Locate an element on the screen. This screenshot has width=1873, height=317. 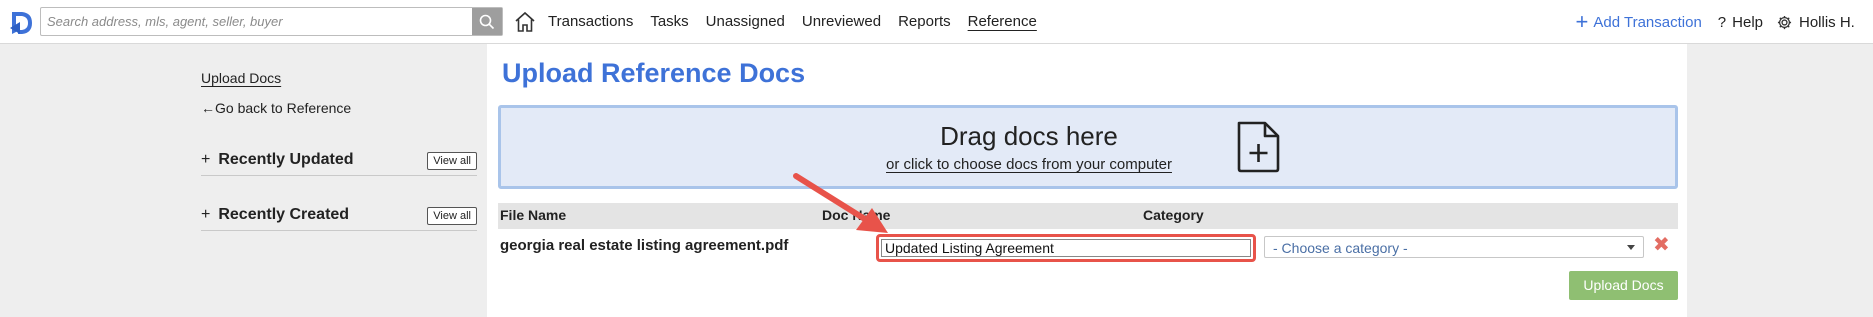
search-icon is located at coordinates (487, 21).